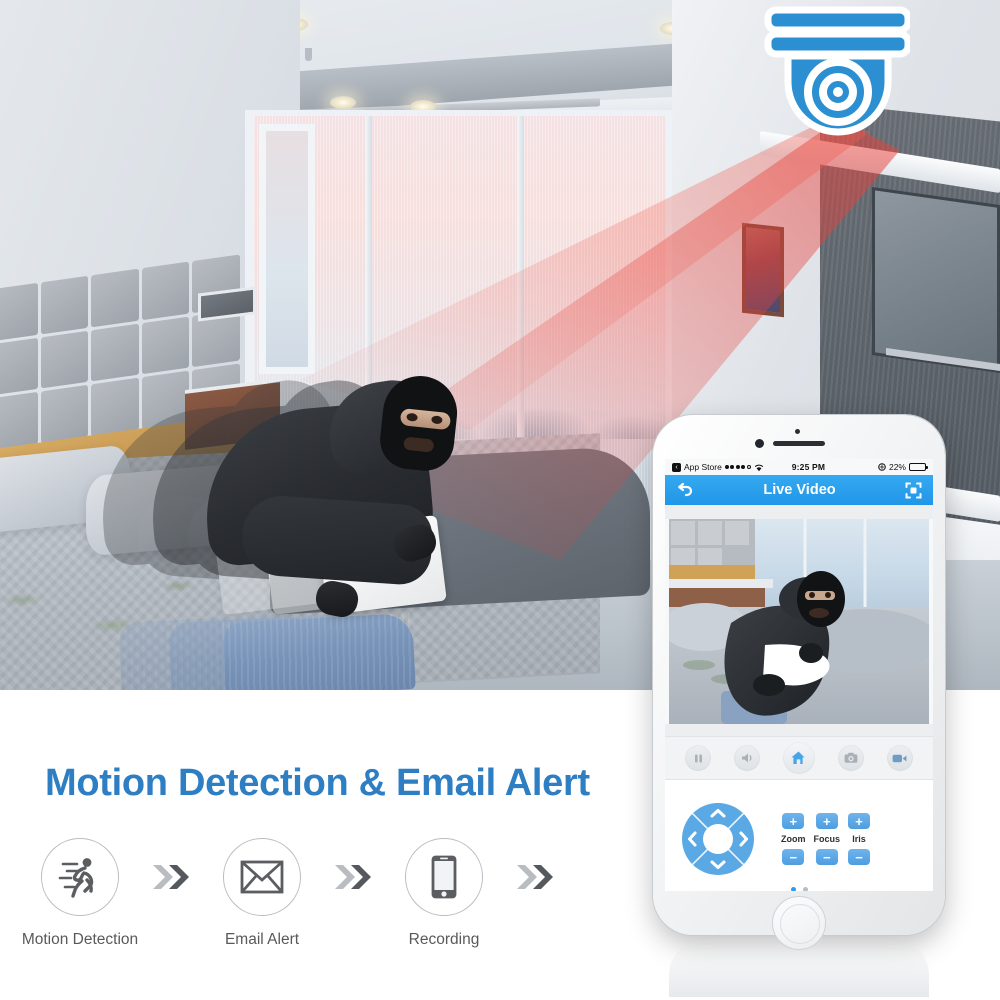 The width and height of the screenshot is (1000, 1000). What do you see at coordinates (685, 490) in the screenshot?
I see `undo-arrow-icon` at bounding box center [685, 490].